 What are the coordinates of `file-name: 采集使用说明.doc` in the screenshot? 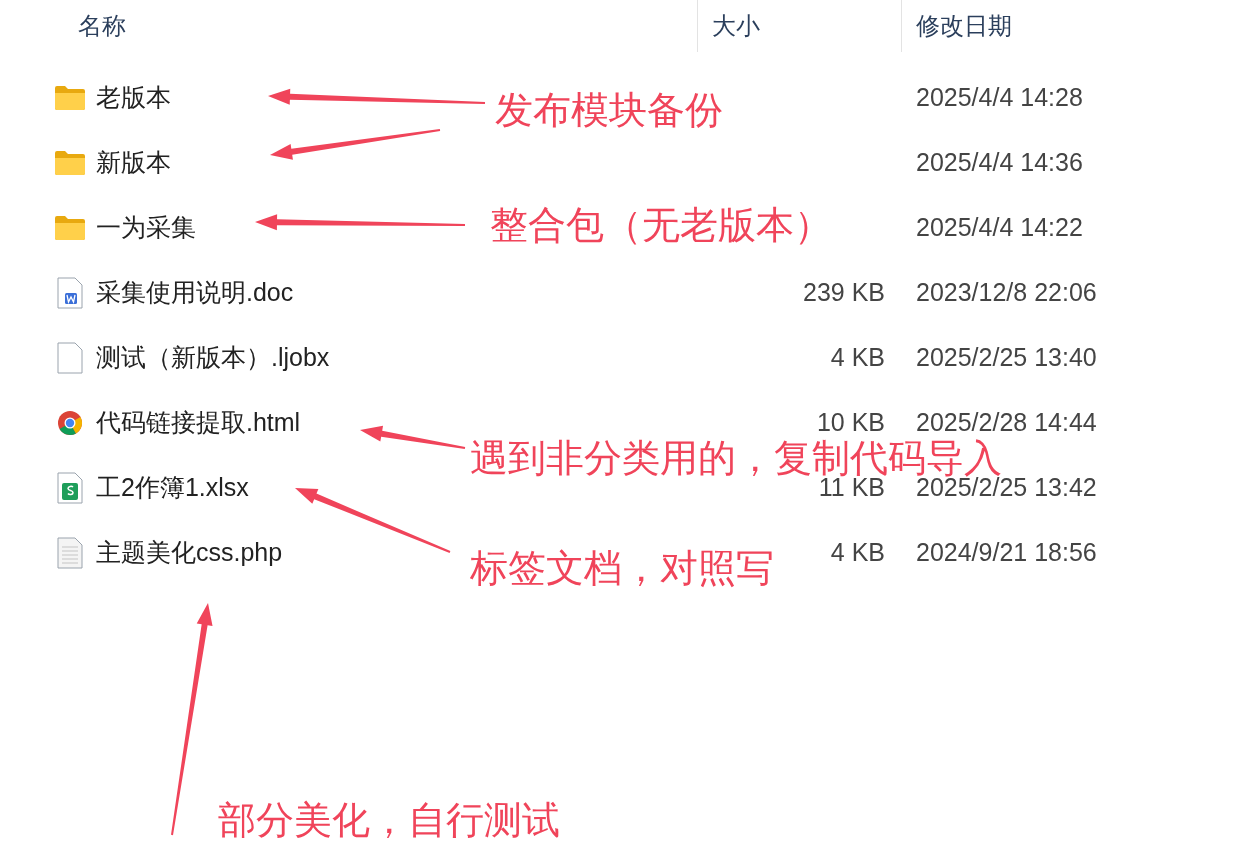 It's located at (195, 292).